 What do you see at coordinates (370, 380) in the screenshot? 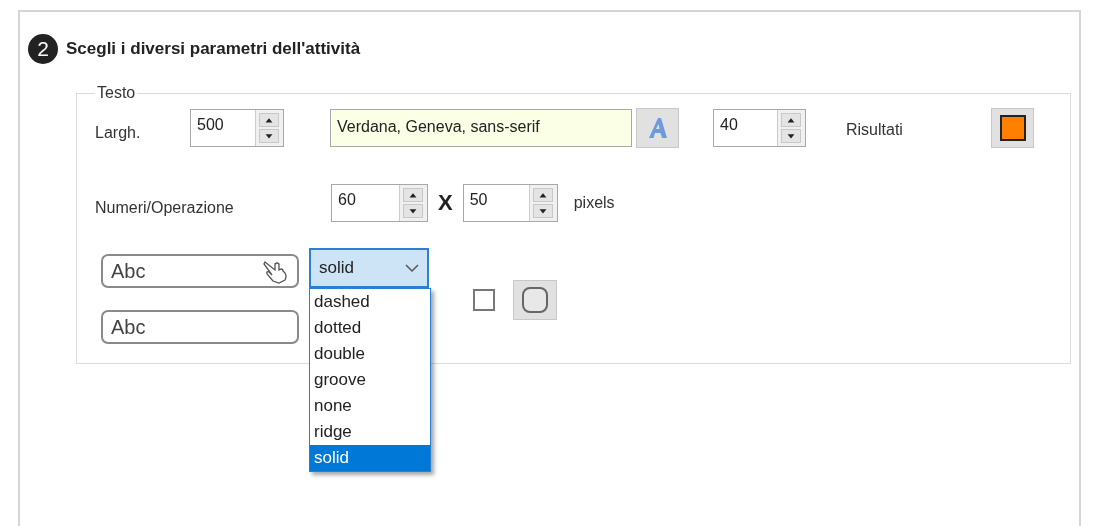
I see `dropdown-option: groove` at bounding box center [370, 380].